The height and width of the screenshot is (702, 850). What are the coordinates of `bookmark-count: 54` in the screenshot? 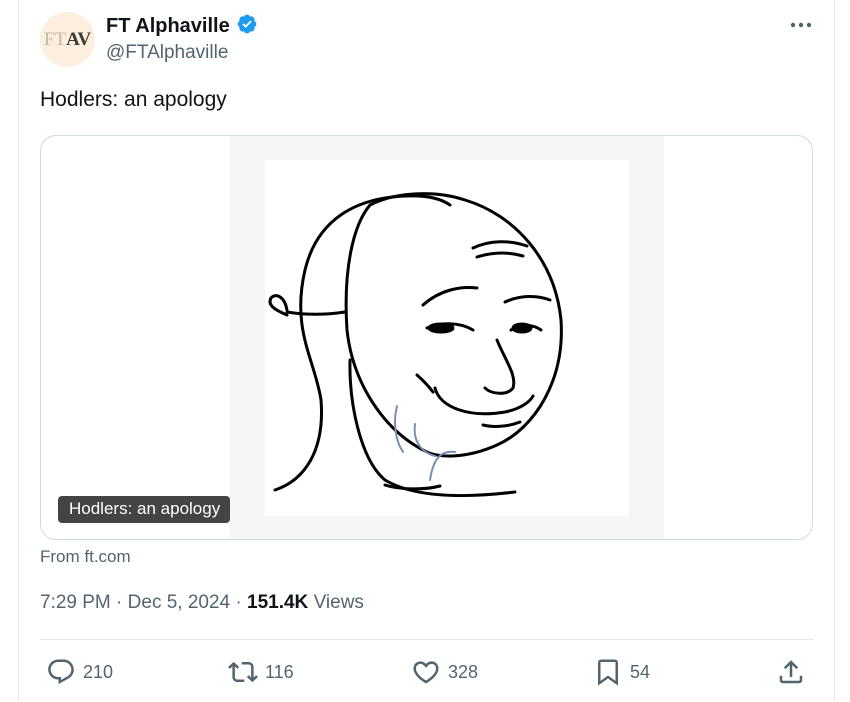 It's located at (640, 671).